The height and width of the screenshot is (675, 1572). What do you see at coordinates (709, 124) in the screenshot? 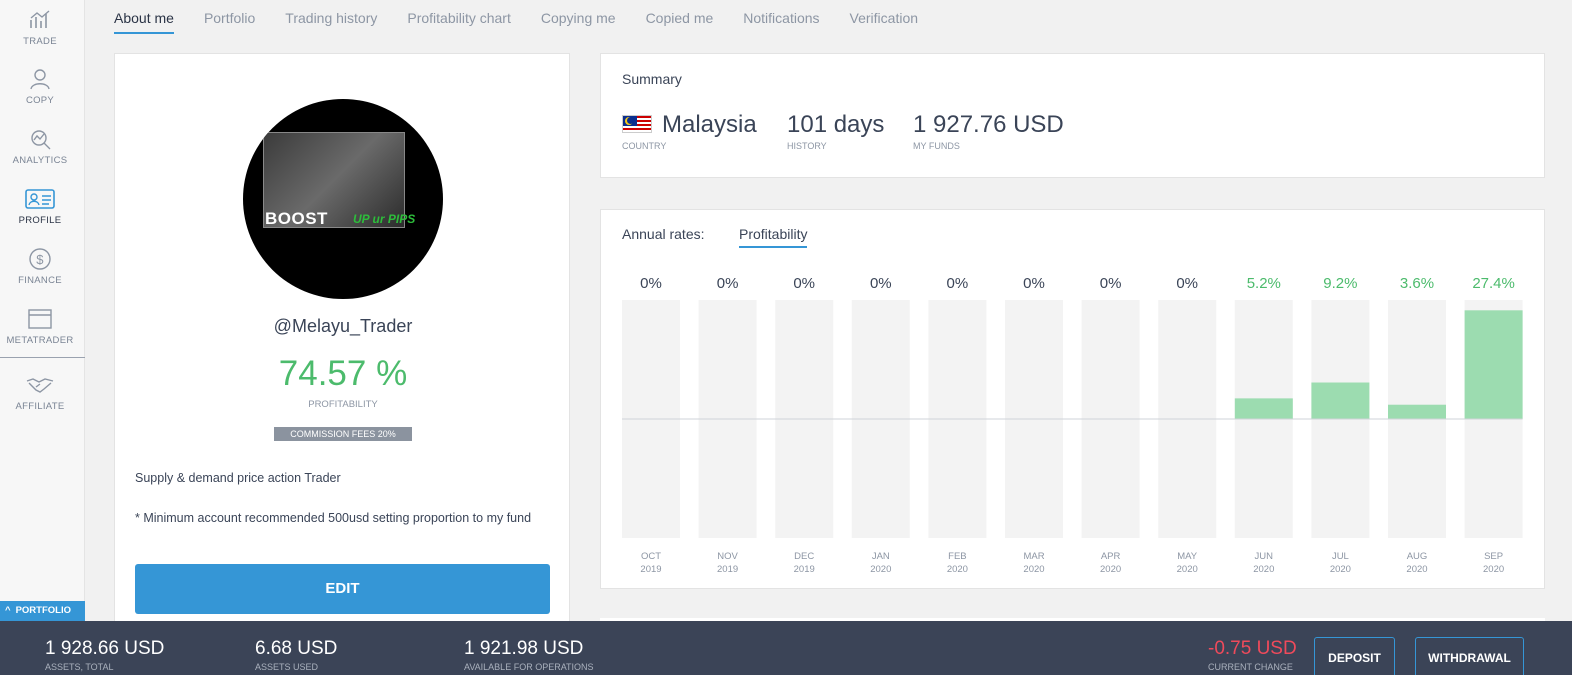
I see `country-value: Malaysia` at bounding box center [709, 124].